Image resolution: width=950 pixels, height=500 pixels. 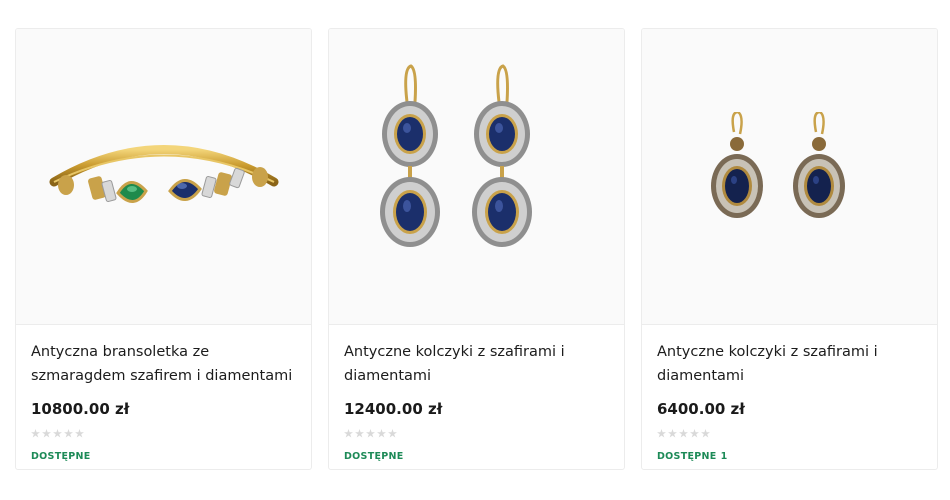 I want to click on earrings-stud-image, so click(x=777, y=164).